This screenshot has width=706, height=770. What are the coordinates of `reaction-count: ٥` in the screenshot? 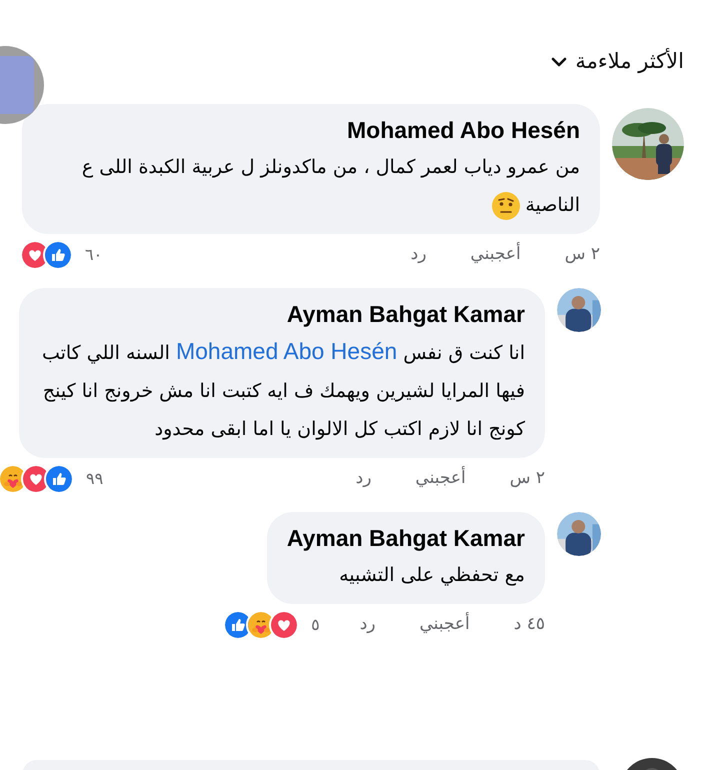 It's located at (315, 625).